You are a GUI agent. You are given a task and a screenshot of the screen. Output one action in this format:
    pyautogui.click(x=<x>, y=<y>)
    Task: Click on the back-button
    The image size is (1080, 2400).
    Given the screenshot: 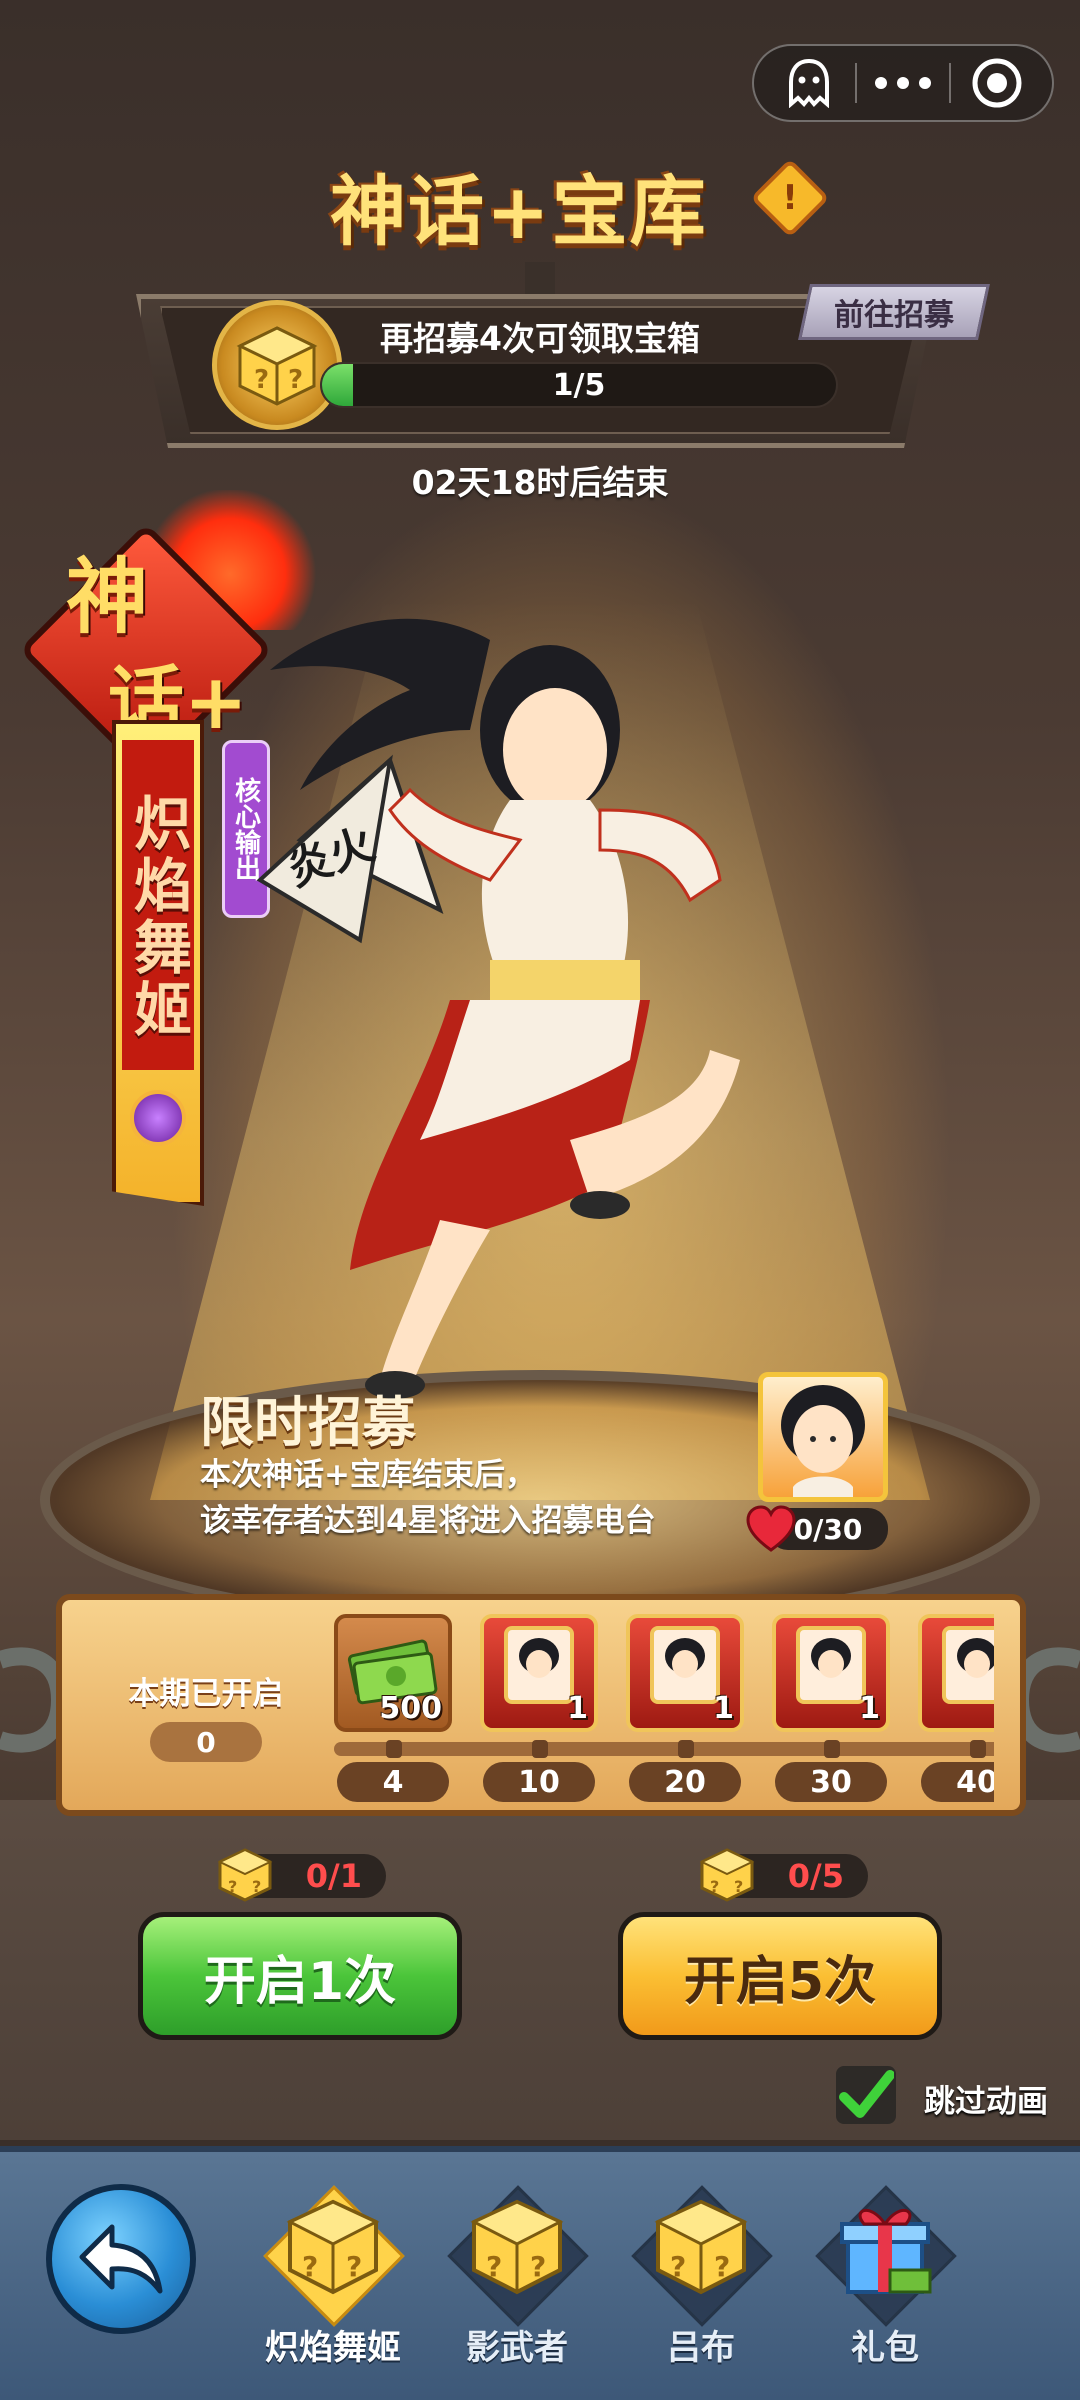 What is the action you would take?
    pyautogui.click(x=121, y=2259)
    